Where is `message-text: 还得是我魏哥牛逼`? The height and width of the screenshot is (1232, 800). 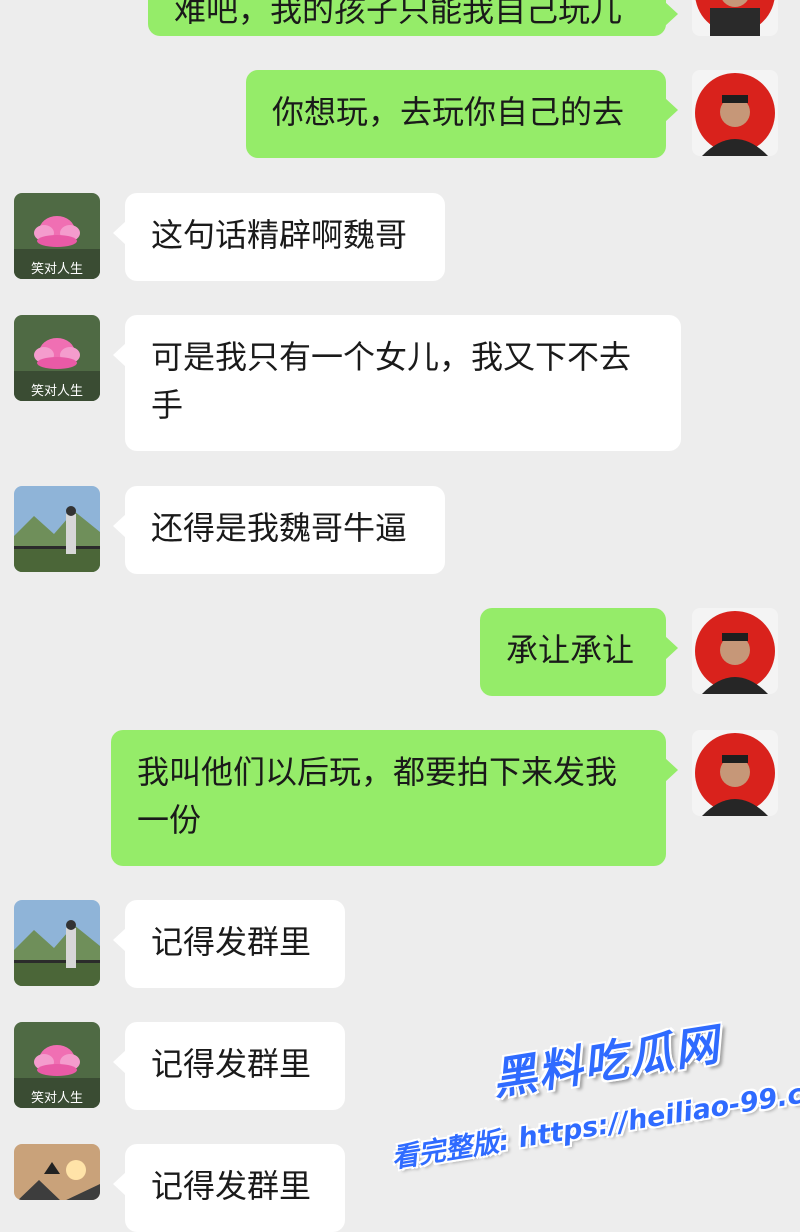
message-text: 还得是我魏哥牛逼 is located at coordinates (279, 528).